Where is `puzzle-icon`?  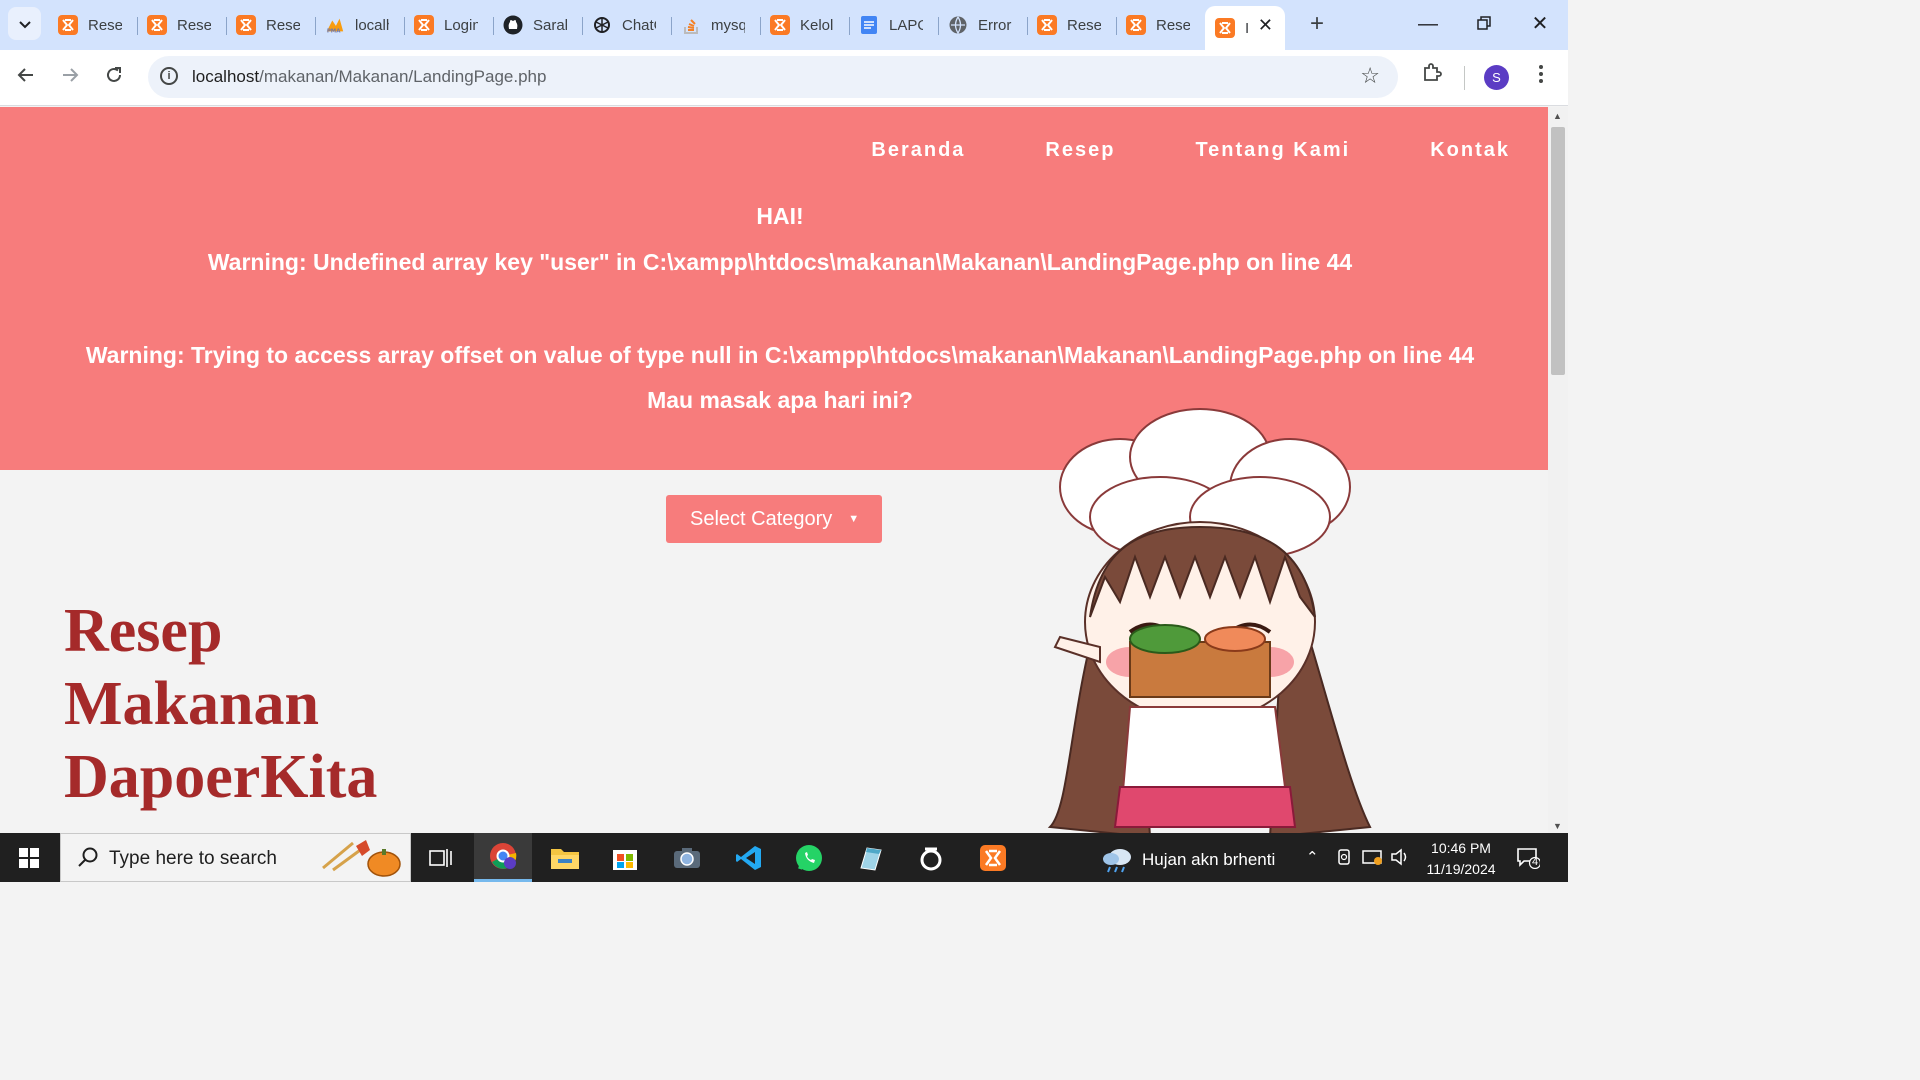 puzzle-icon is located at coordinates (1433, 72).